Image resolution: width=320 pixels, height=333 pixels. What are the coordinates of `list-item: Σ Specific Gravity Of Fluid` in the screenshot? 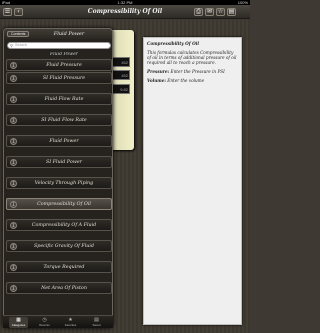 It's located at (59, 246).